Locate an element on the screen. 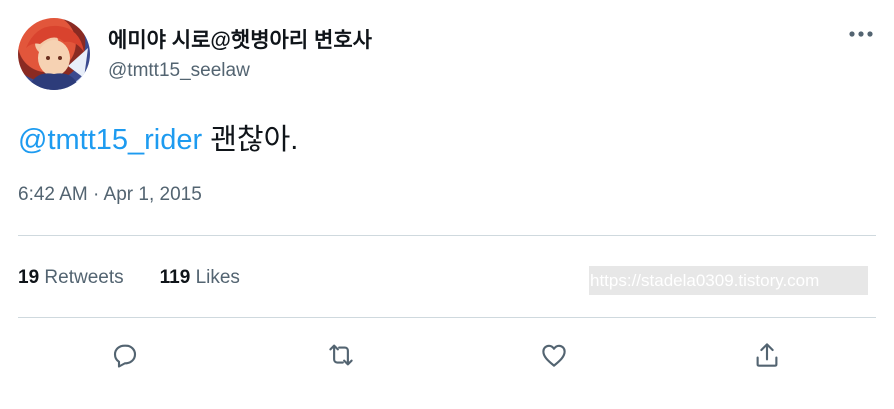  like-button is located at coordinates (554, 355).